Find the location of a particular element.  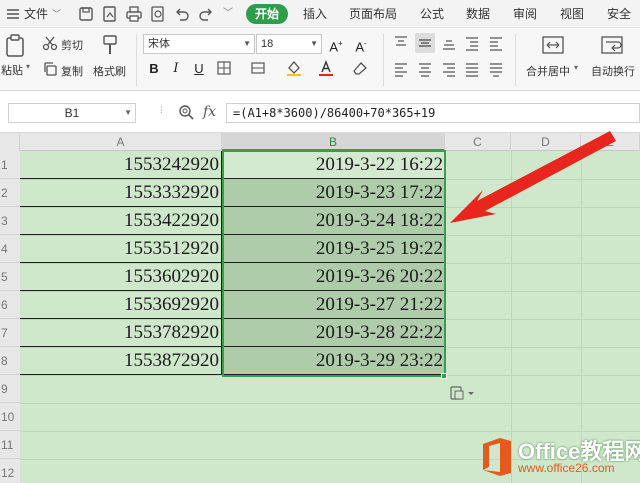

tab-page-layout: 页面布局 is located at coordinates (373, 14).